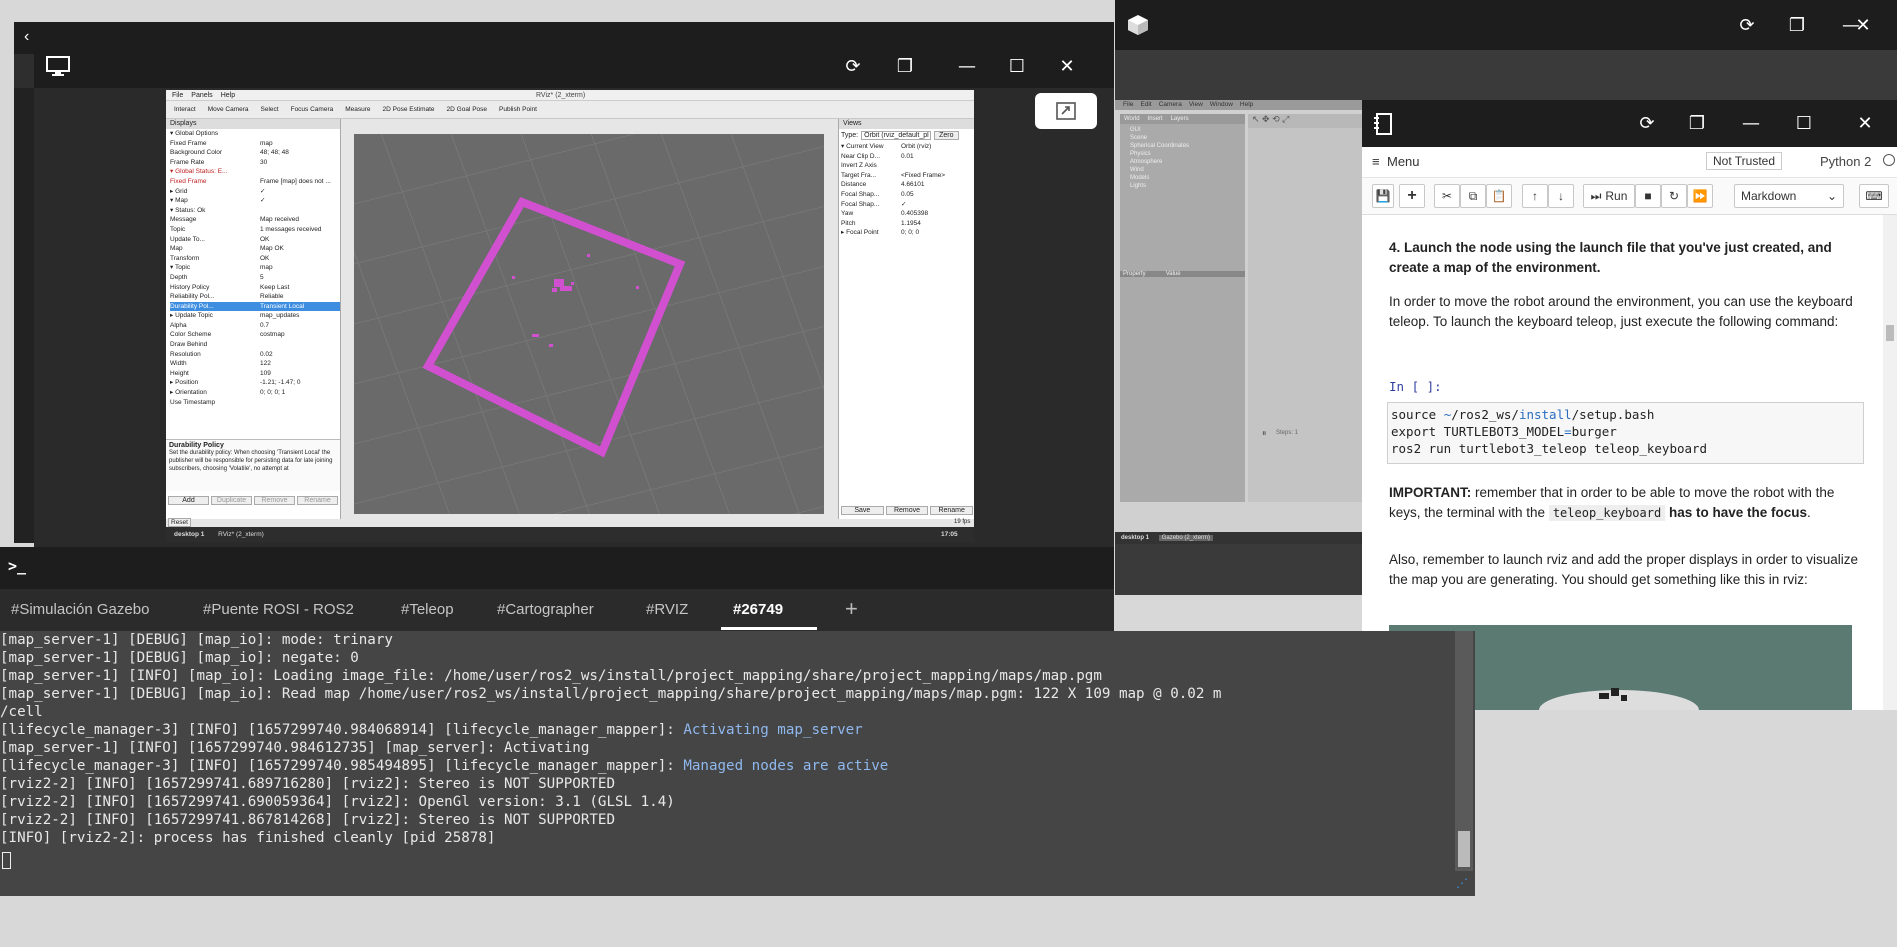 The height and width of the screenshot is (947, 1897). I want to click on rviz-tree-row: Transform OK, so click(255, 259).